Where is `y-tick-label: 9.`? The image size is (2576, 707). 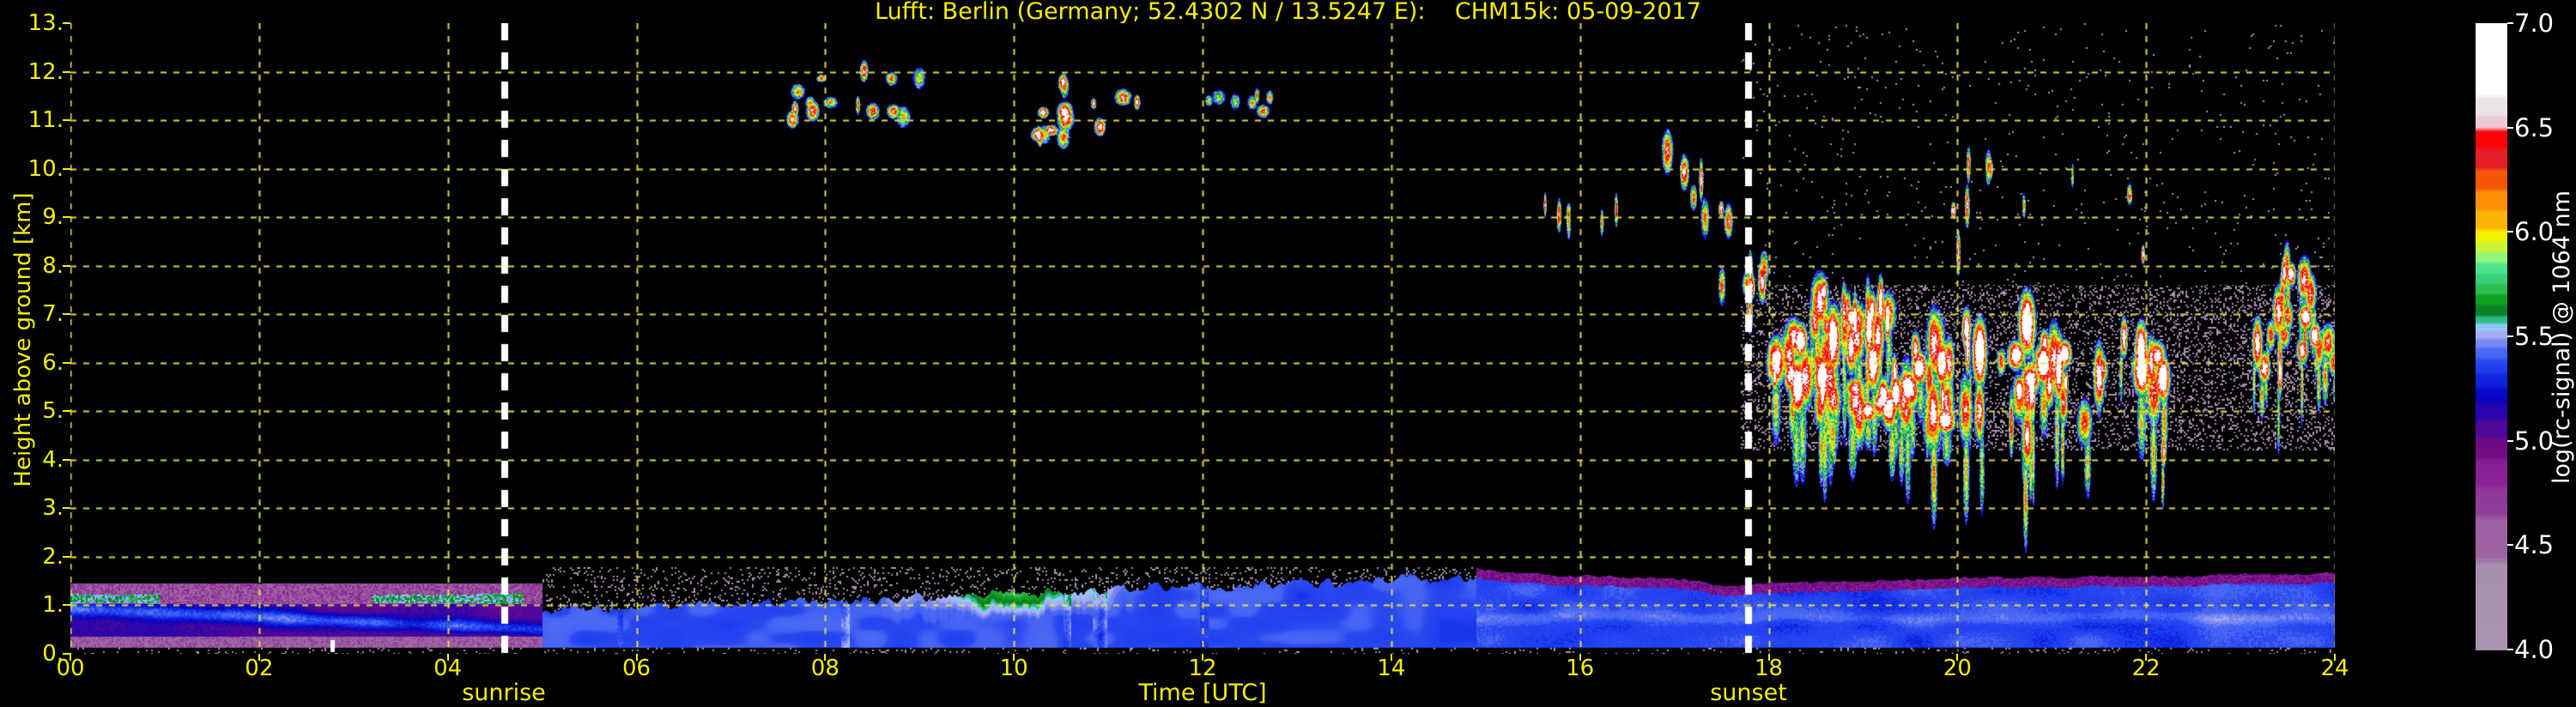 y-tick-label: 9. is located at coordinates (53, 217).